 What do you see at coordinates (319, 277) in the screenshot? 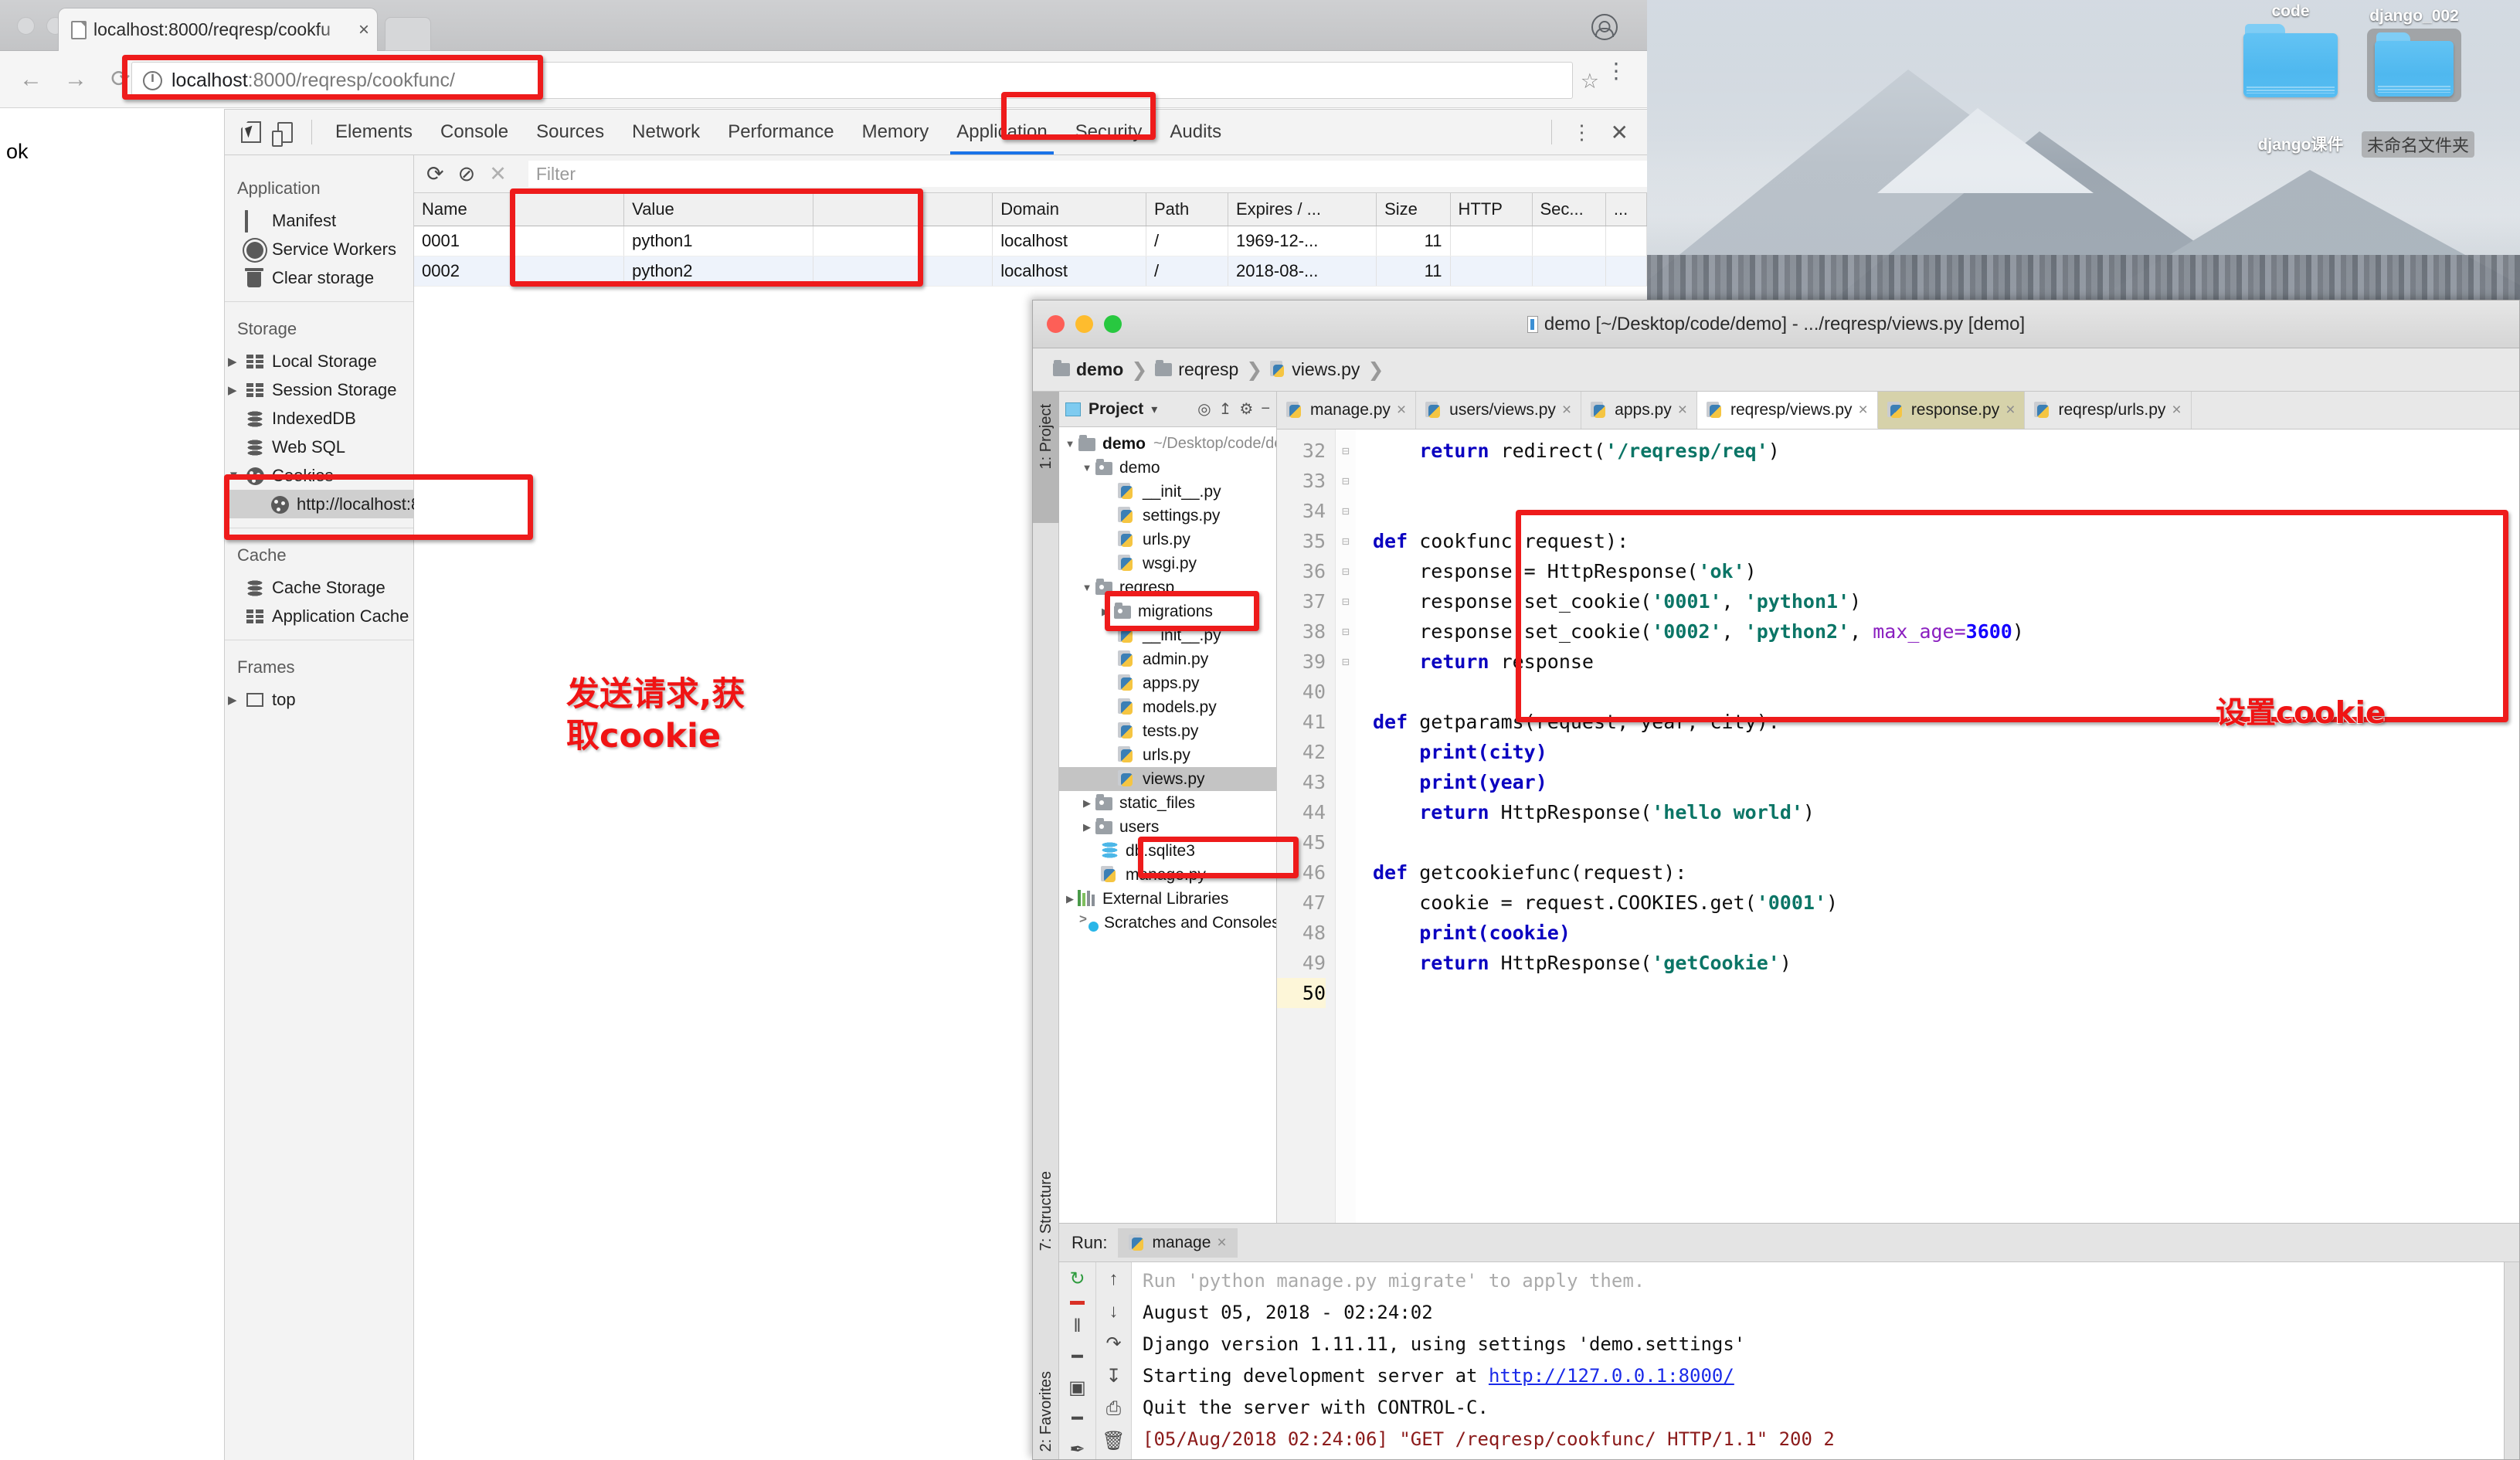
I see `sidebar-item-clear-storage: ▶ Clear storage` at bounding box center [319, 277].